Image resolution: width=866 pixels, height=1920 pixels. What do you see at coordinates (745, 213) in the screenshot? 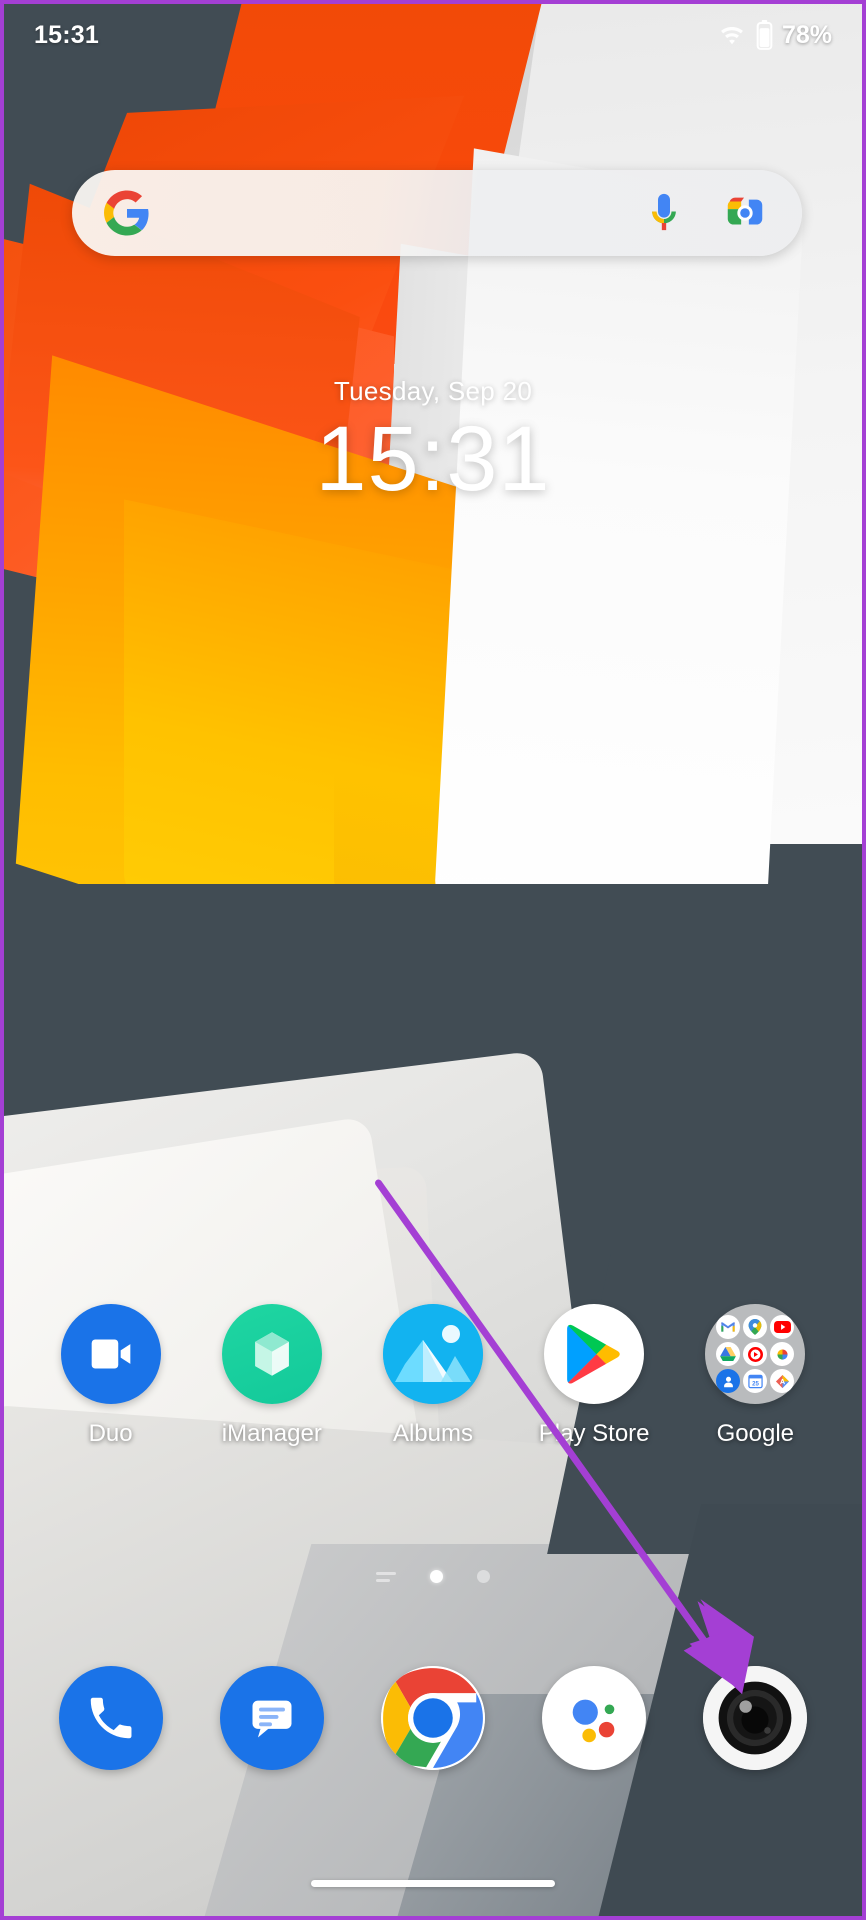
I see `google-lens-camera-icon` at bounding box center [745, 213].